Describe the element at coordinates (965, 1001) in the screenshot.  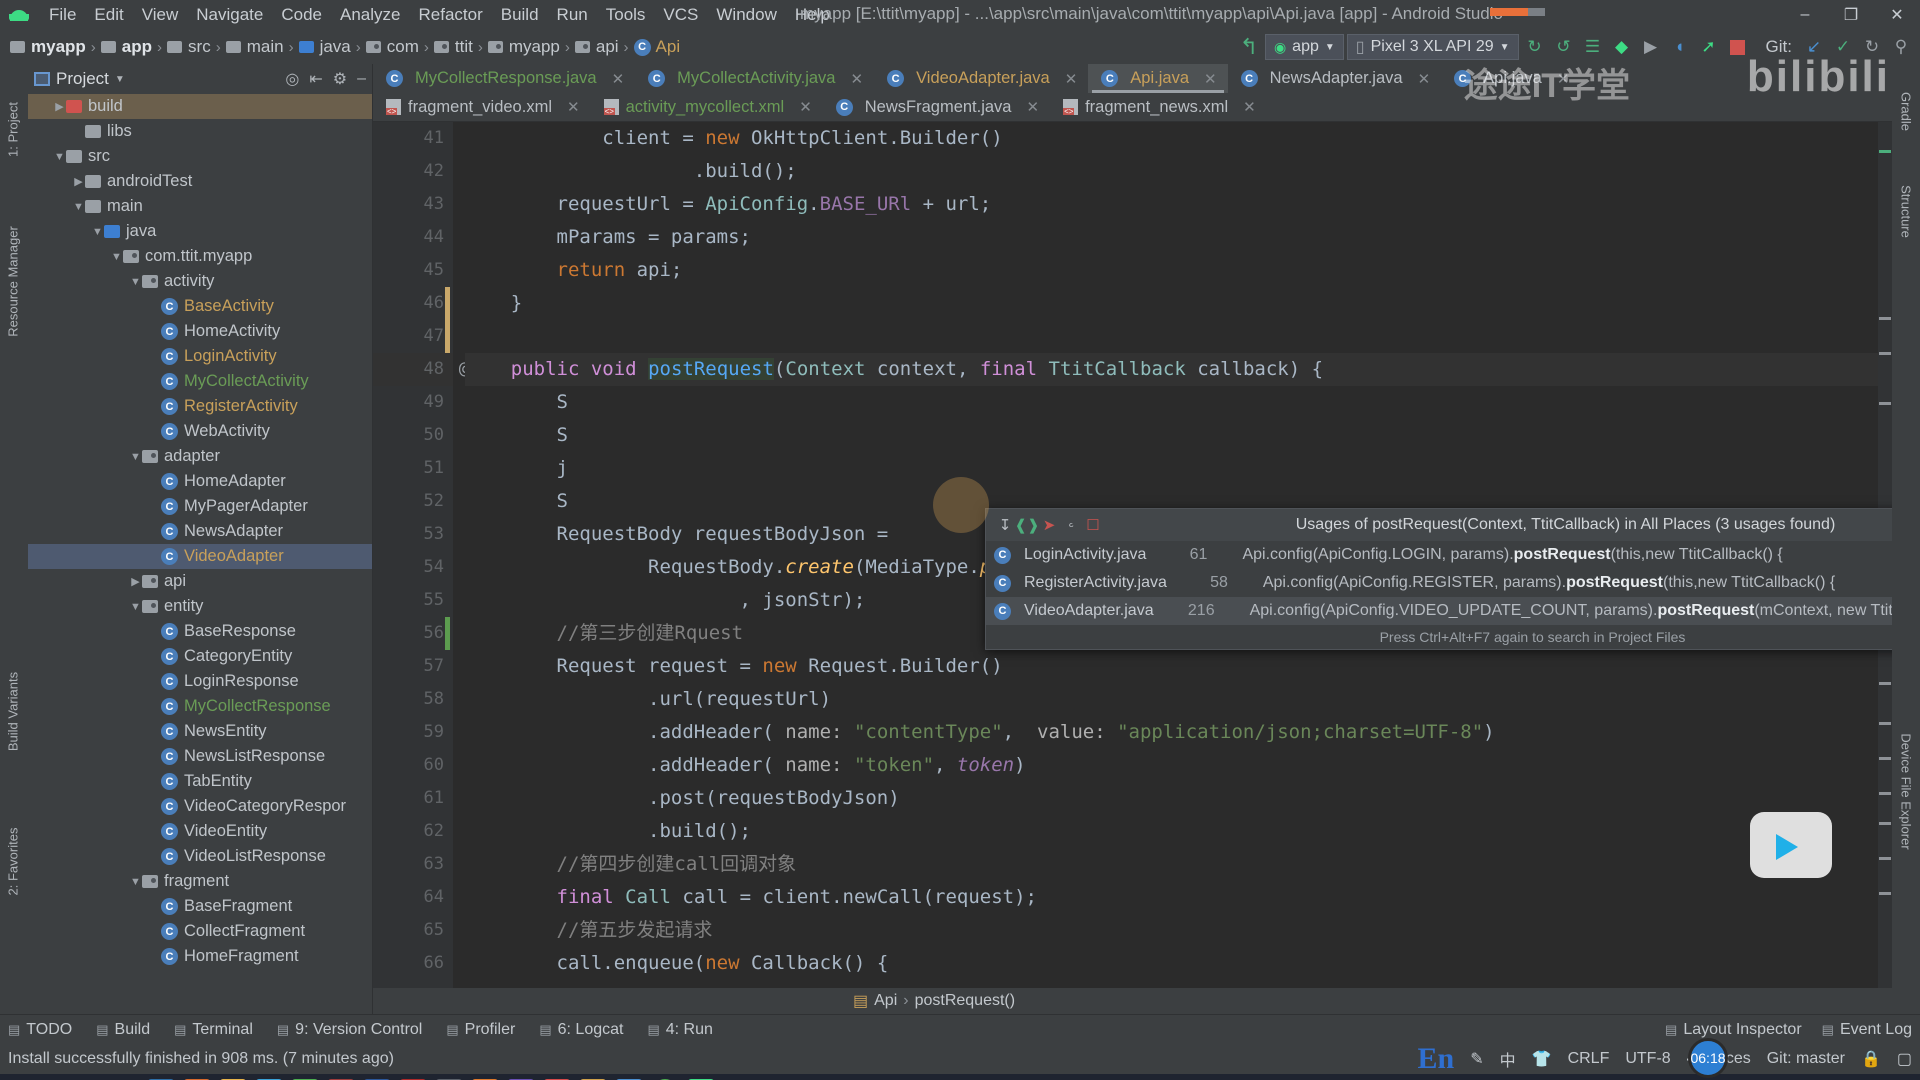
I see `breadcrumb-method: postRequest()` at that location.